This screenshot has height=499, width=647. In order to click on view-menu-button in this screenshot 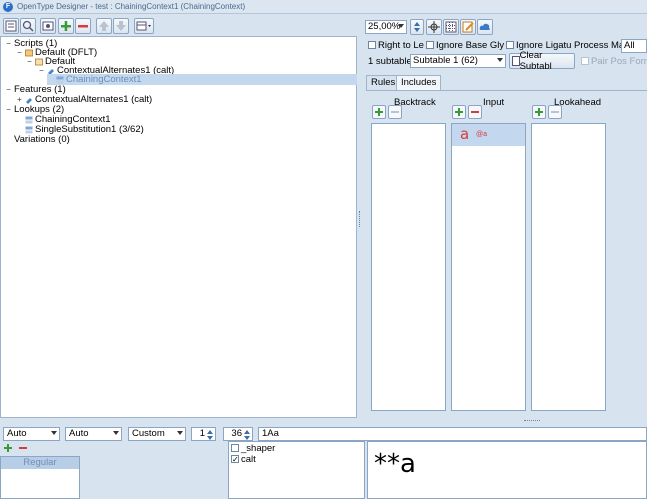, I will do `click(144, 26)`.